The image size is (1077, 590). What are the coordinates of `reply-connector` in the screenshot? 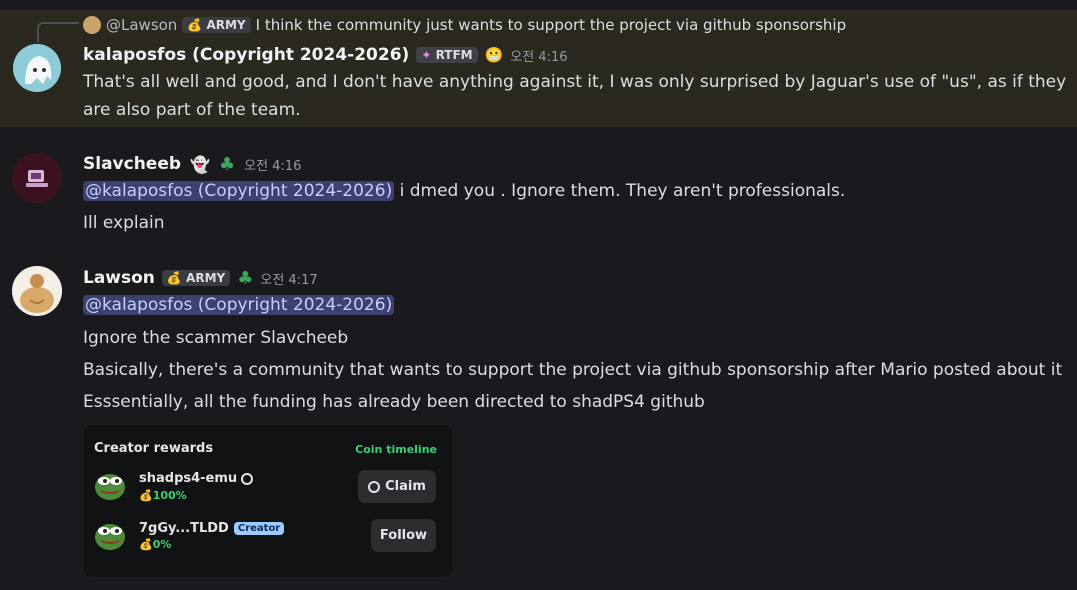 It's located at (58, 32).